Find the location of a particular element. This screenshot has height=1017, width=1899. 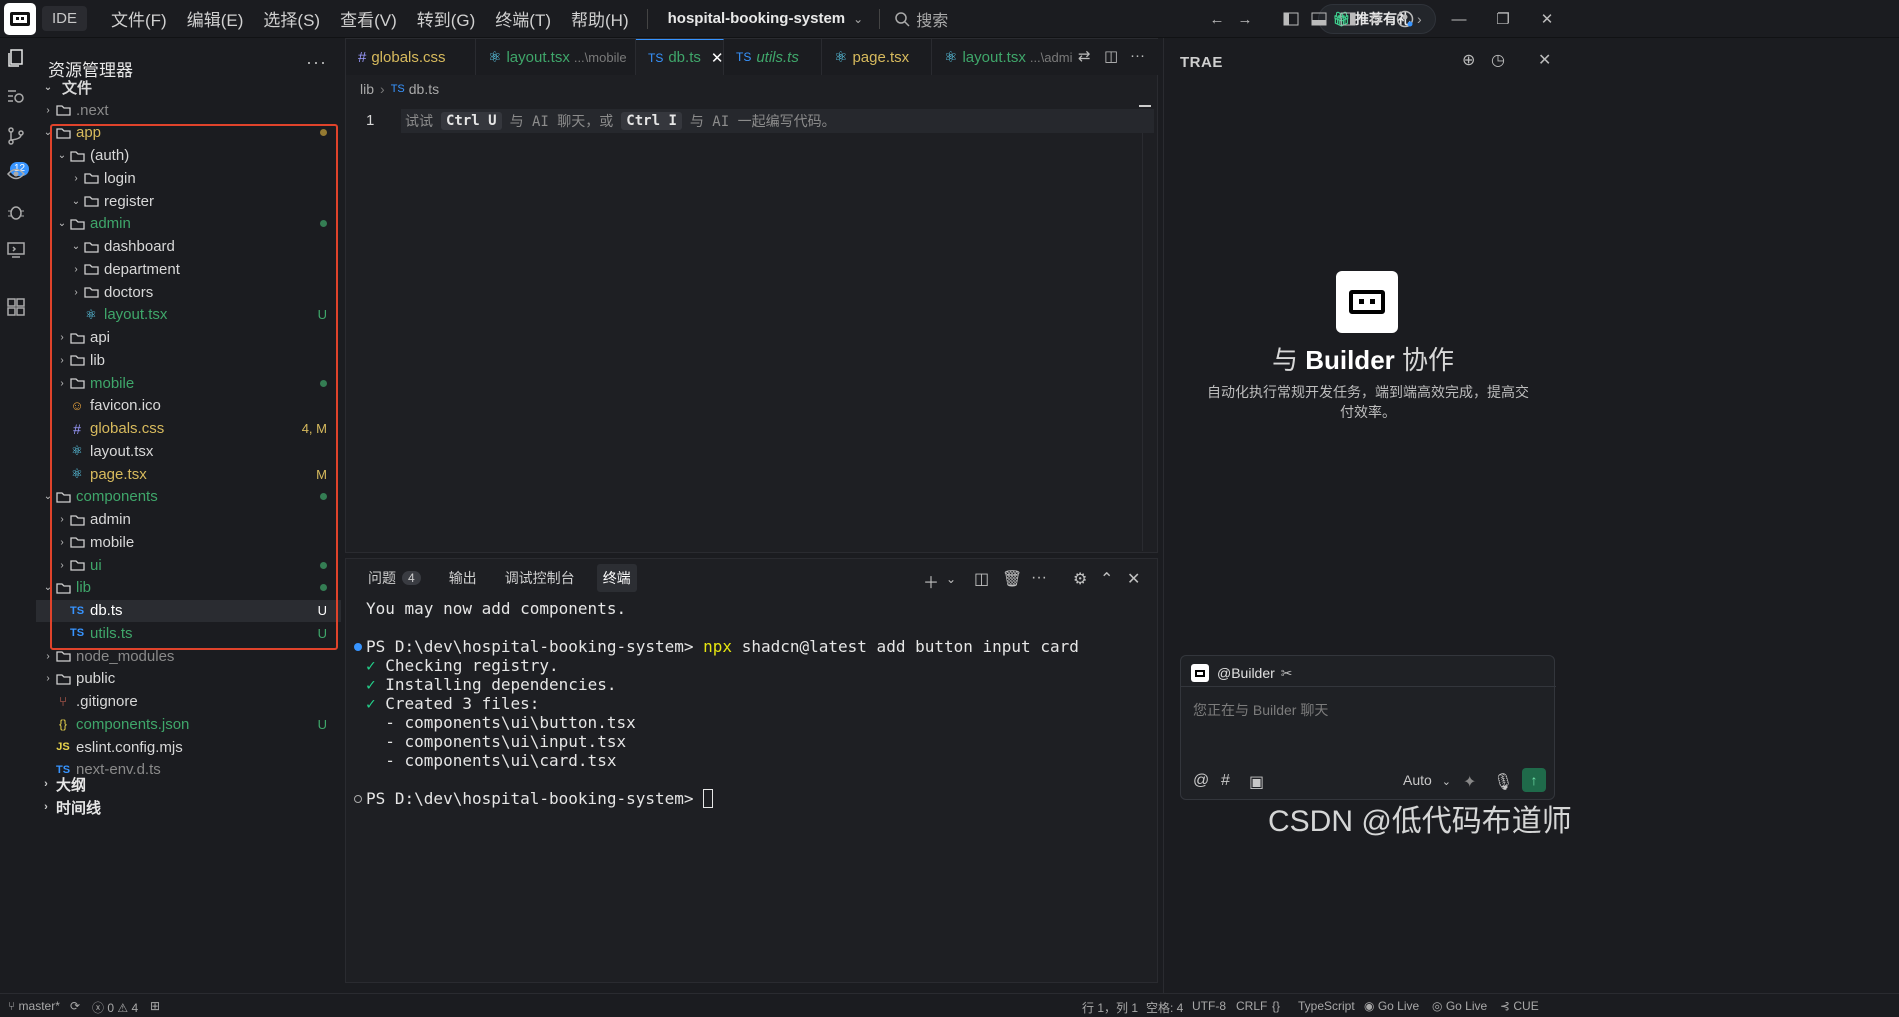

tree-item: › node_modules is located at coordinates (188, 656).